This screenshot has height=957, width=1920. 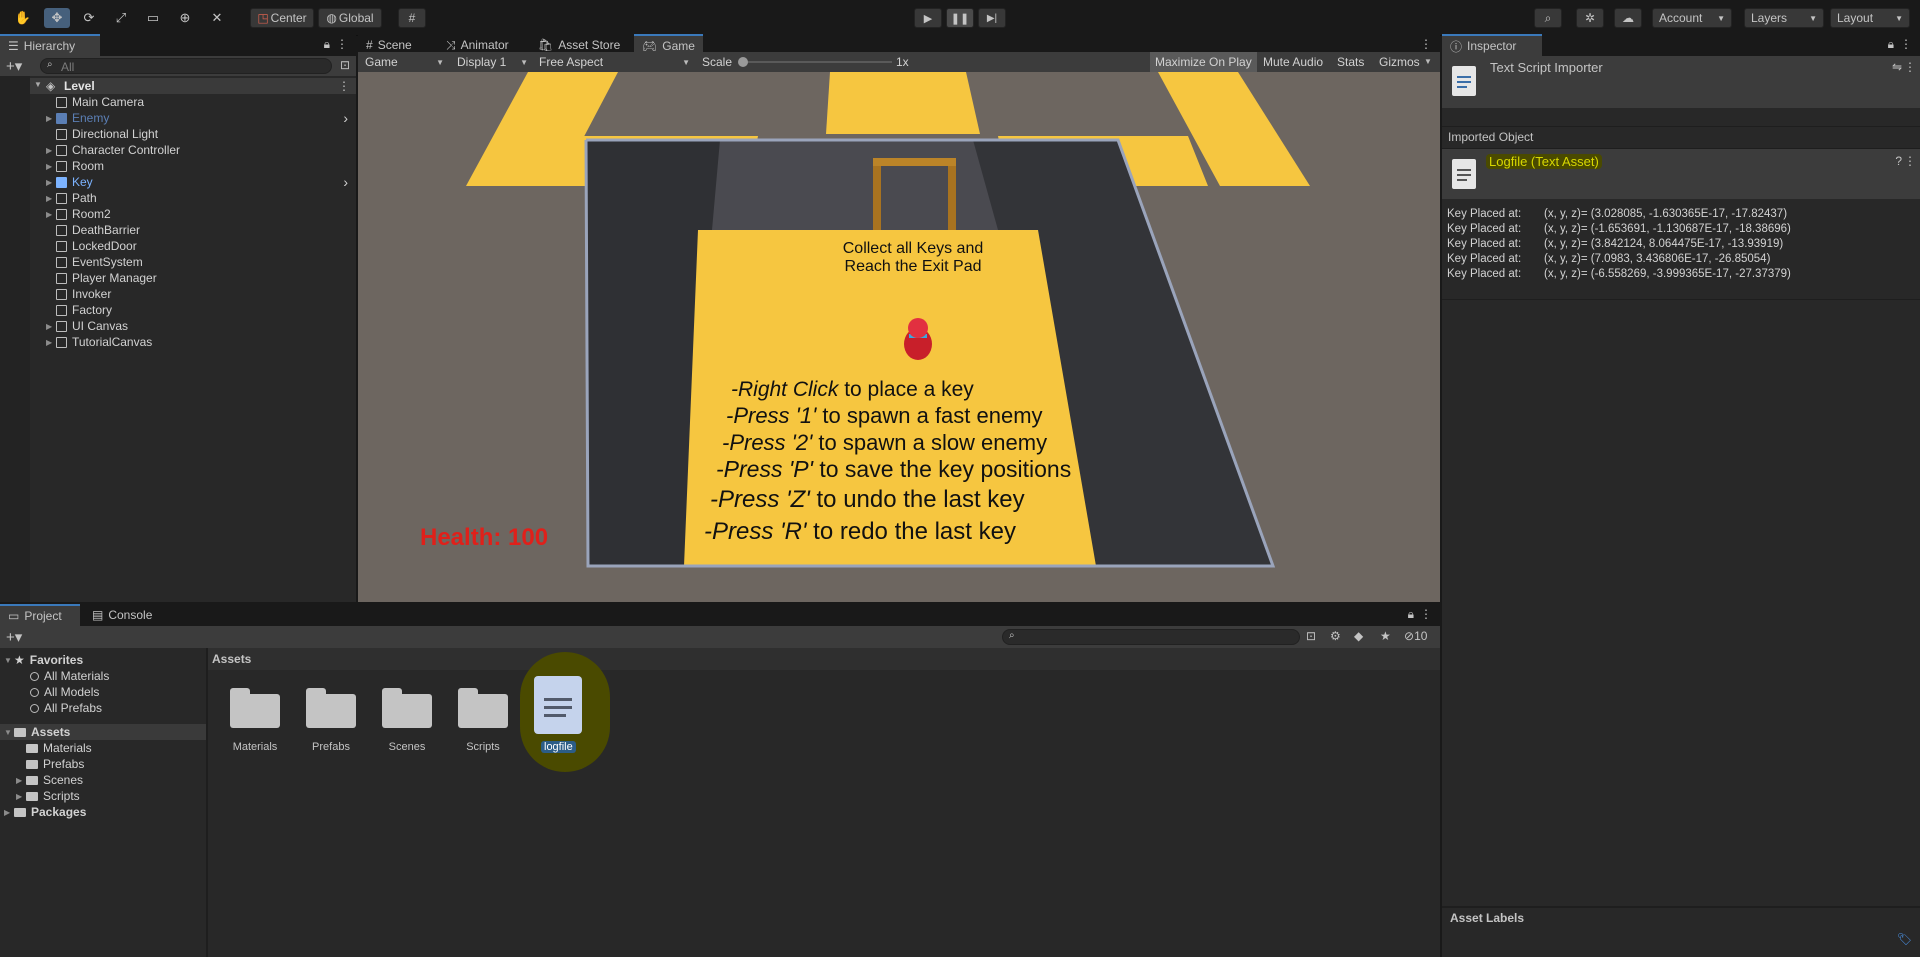 What do you see at coordinates (992, 18) in the screenshot?
I see `step-button: ▶|` at bounding box center [992, 18].